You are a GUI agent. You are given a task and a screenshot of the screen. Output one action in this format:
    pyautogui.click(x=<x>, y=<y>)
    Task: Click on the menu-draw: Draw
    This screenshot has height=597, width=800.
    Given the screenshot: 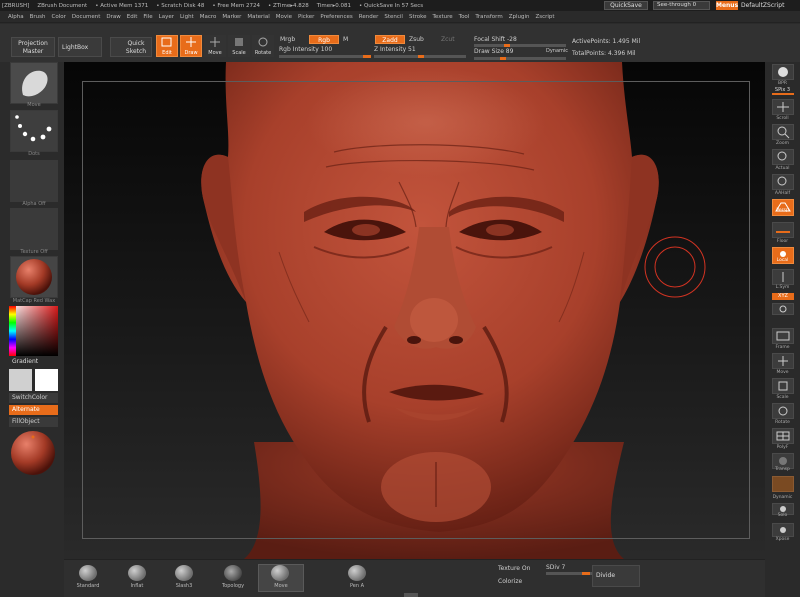 What is the action you would take?
    pyautogui.click(x=113, y=17)
    